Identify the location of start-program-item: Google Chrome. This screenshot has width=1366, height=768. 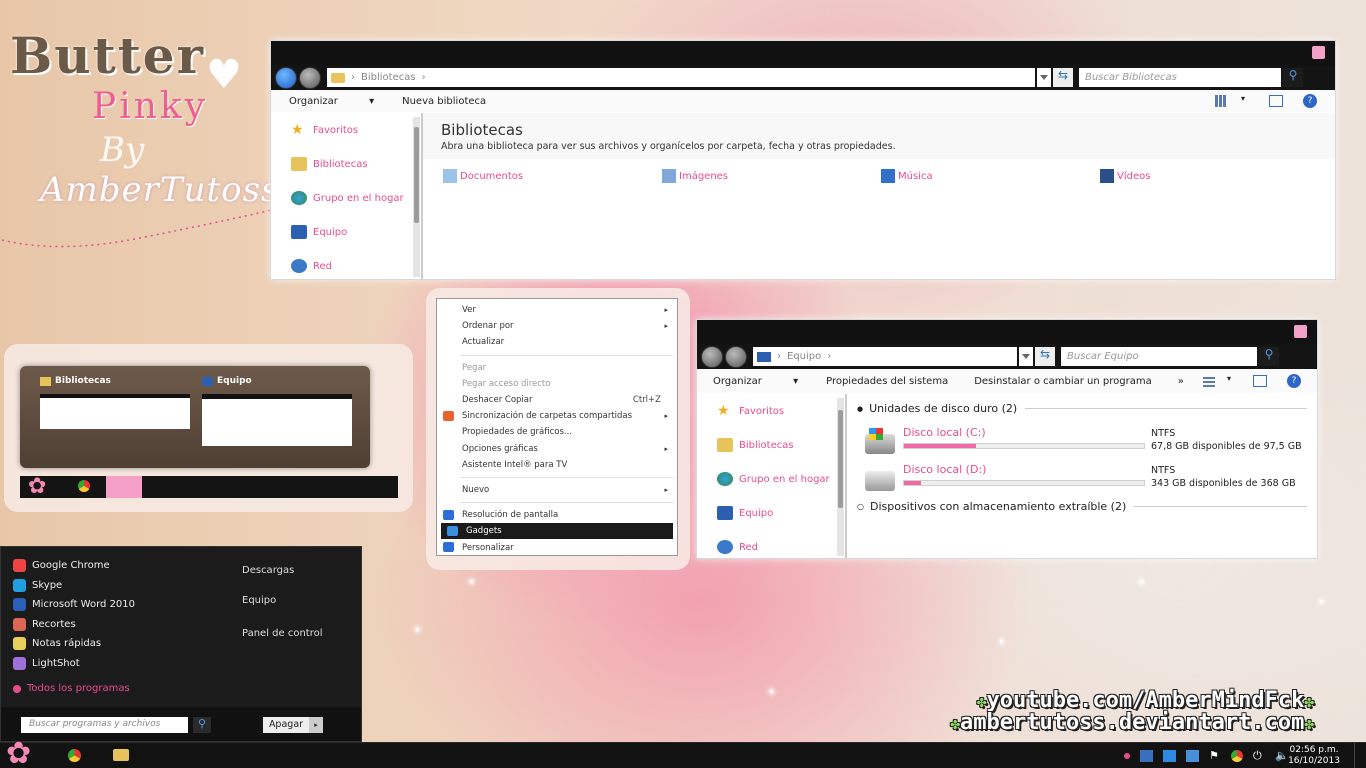
(115, 566).